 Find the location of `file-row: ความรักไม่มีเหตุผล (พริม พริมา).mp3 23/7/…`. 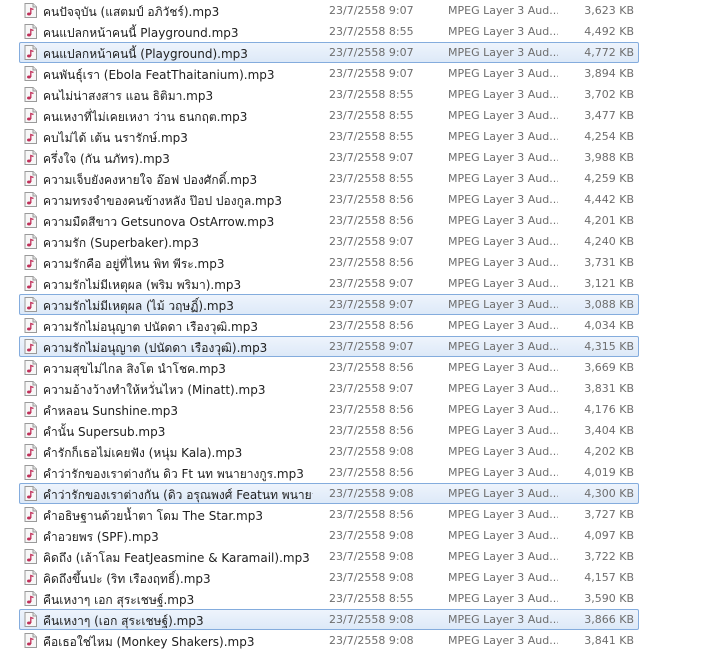

file-row: ความรักไม่มีเหตุผล (พริม พริมา).mp3 23/7/… is located at coordinates (329, 283).